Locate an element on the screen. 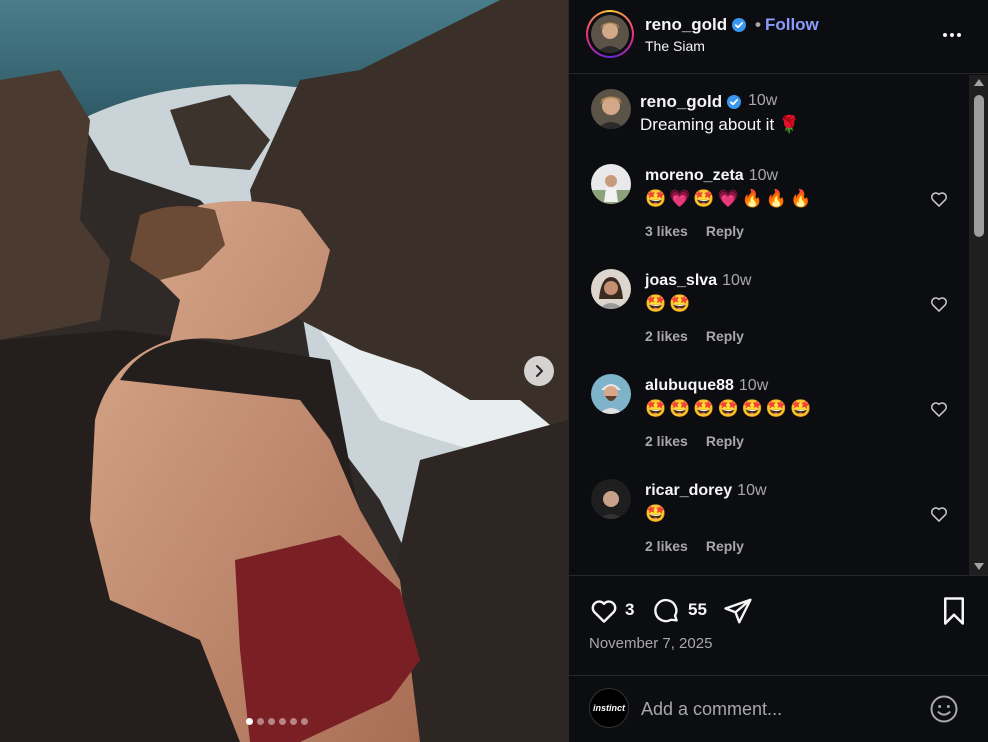 This screenshot has height=742, width=988. comment-icon is located at coordinates (666, 611).